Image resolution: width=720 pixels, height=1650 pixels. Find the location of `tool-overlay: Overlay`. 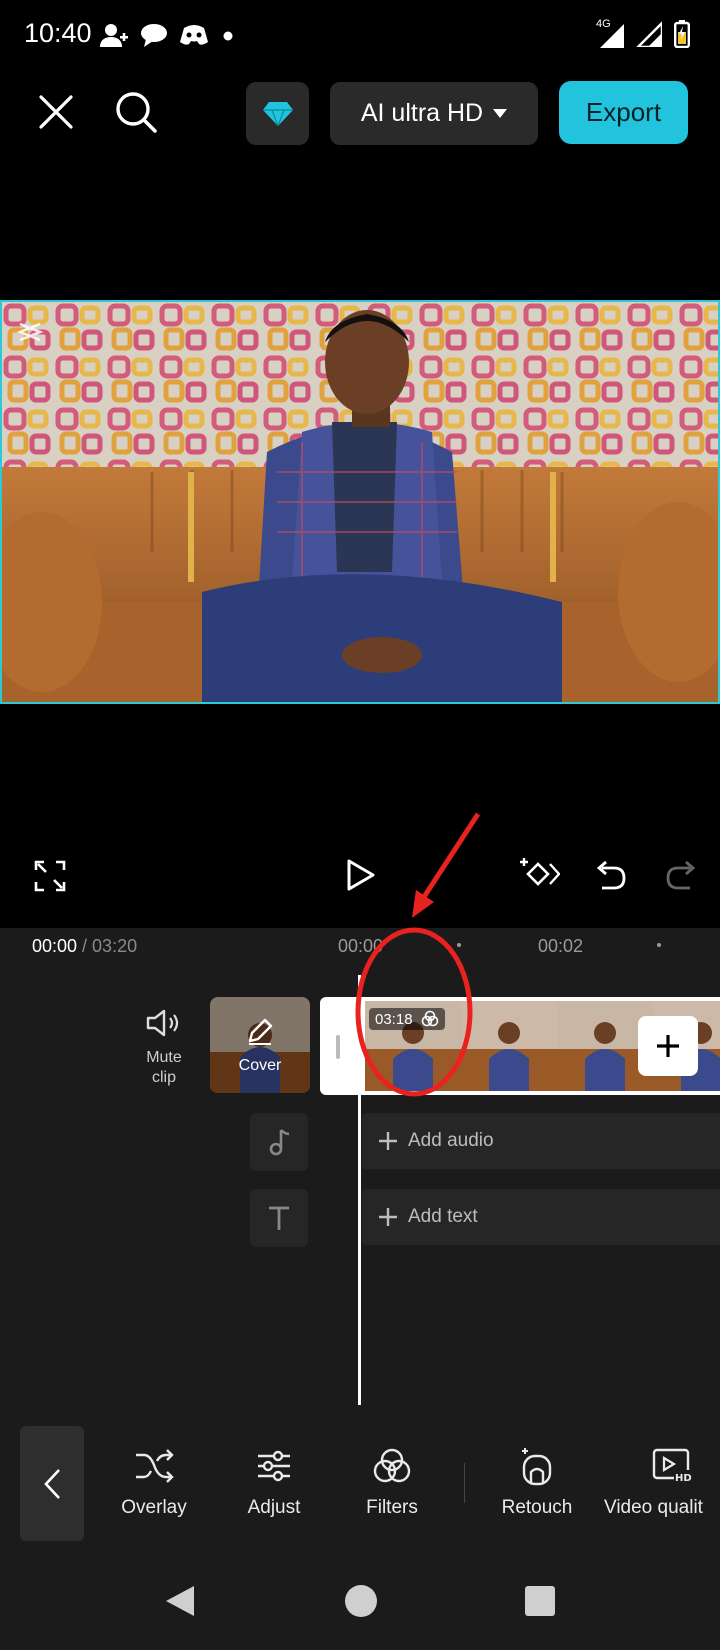

tool-overlay: Overlay is located at coordinates (154, 1481).